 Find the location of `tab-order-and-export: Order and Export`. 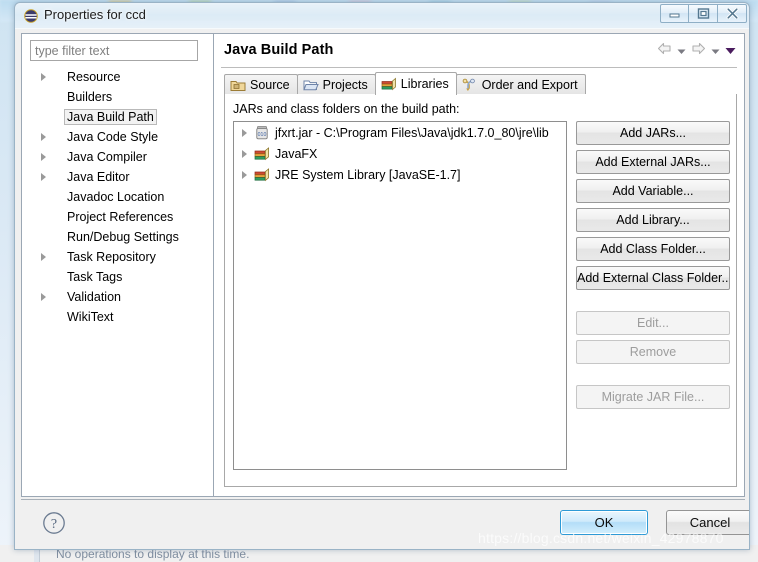

tab-order-and-export: Order and Export is located at coordinates (520, 84).